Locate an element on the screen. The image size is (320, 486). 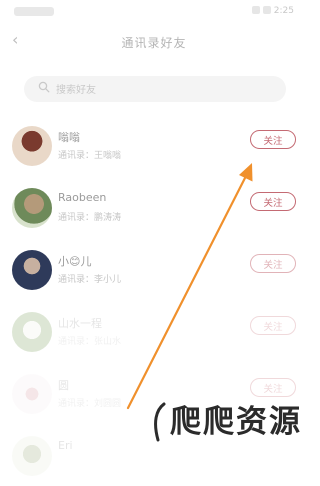
contact-row: 嗡嗡 通讯录：王嗡嗡 关注 is located at coordinates (154, 147).